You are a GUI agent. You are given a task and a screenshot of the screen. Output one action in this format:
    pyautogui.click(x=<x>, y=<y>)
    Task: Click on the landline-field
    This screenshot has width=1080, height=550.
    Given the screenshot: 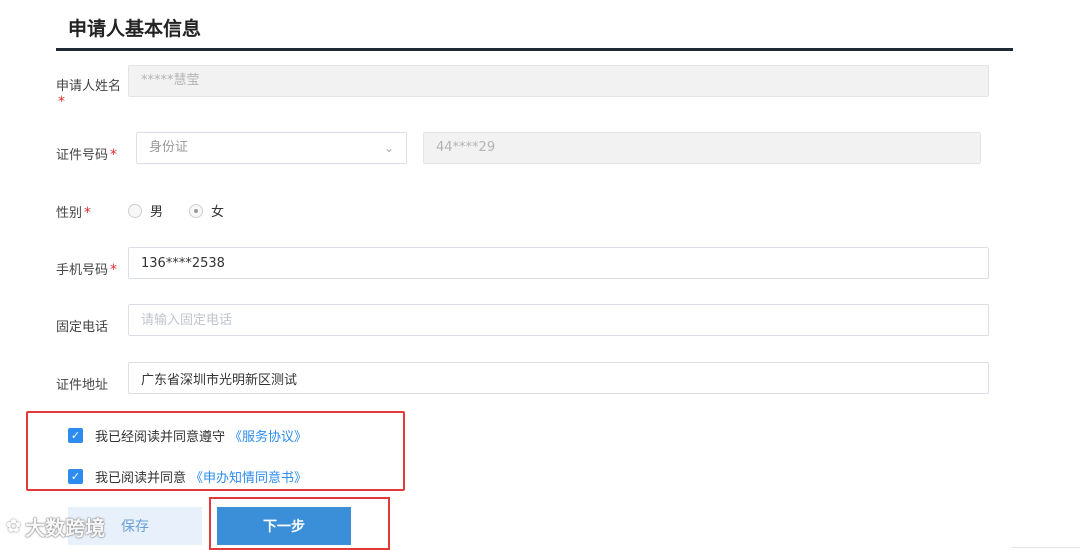 What is the action you would take?
    pyautogui.click(x=558, y=320)
    